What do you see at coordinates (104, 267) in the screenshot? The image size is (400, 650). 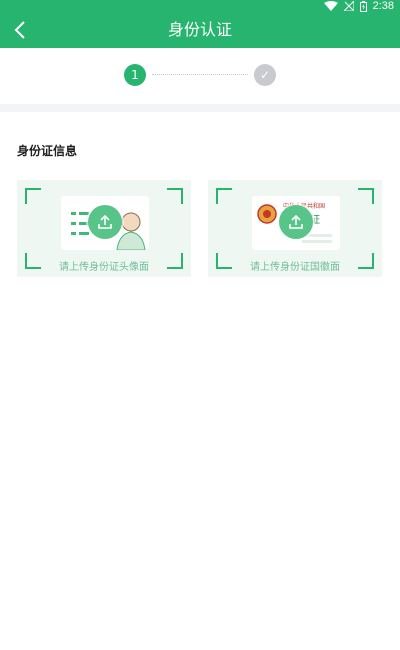 I see `upload-front-label: 请上传身份证头像面` at bounding box center [104, 267].